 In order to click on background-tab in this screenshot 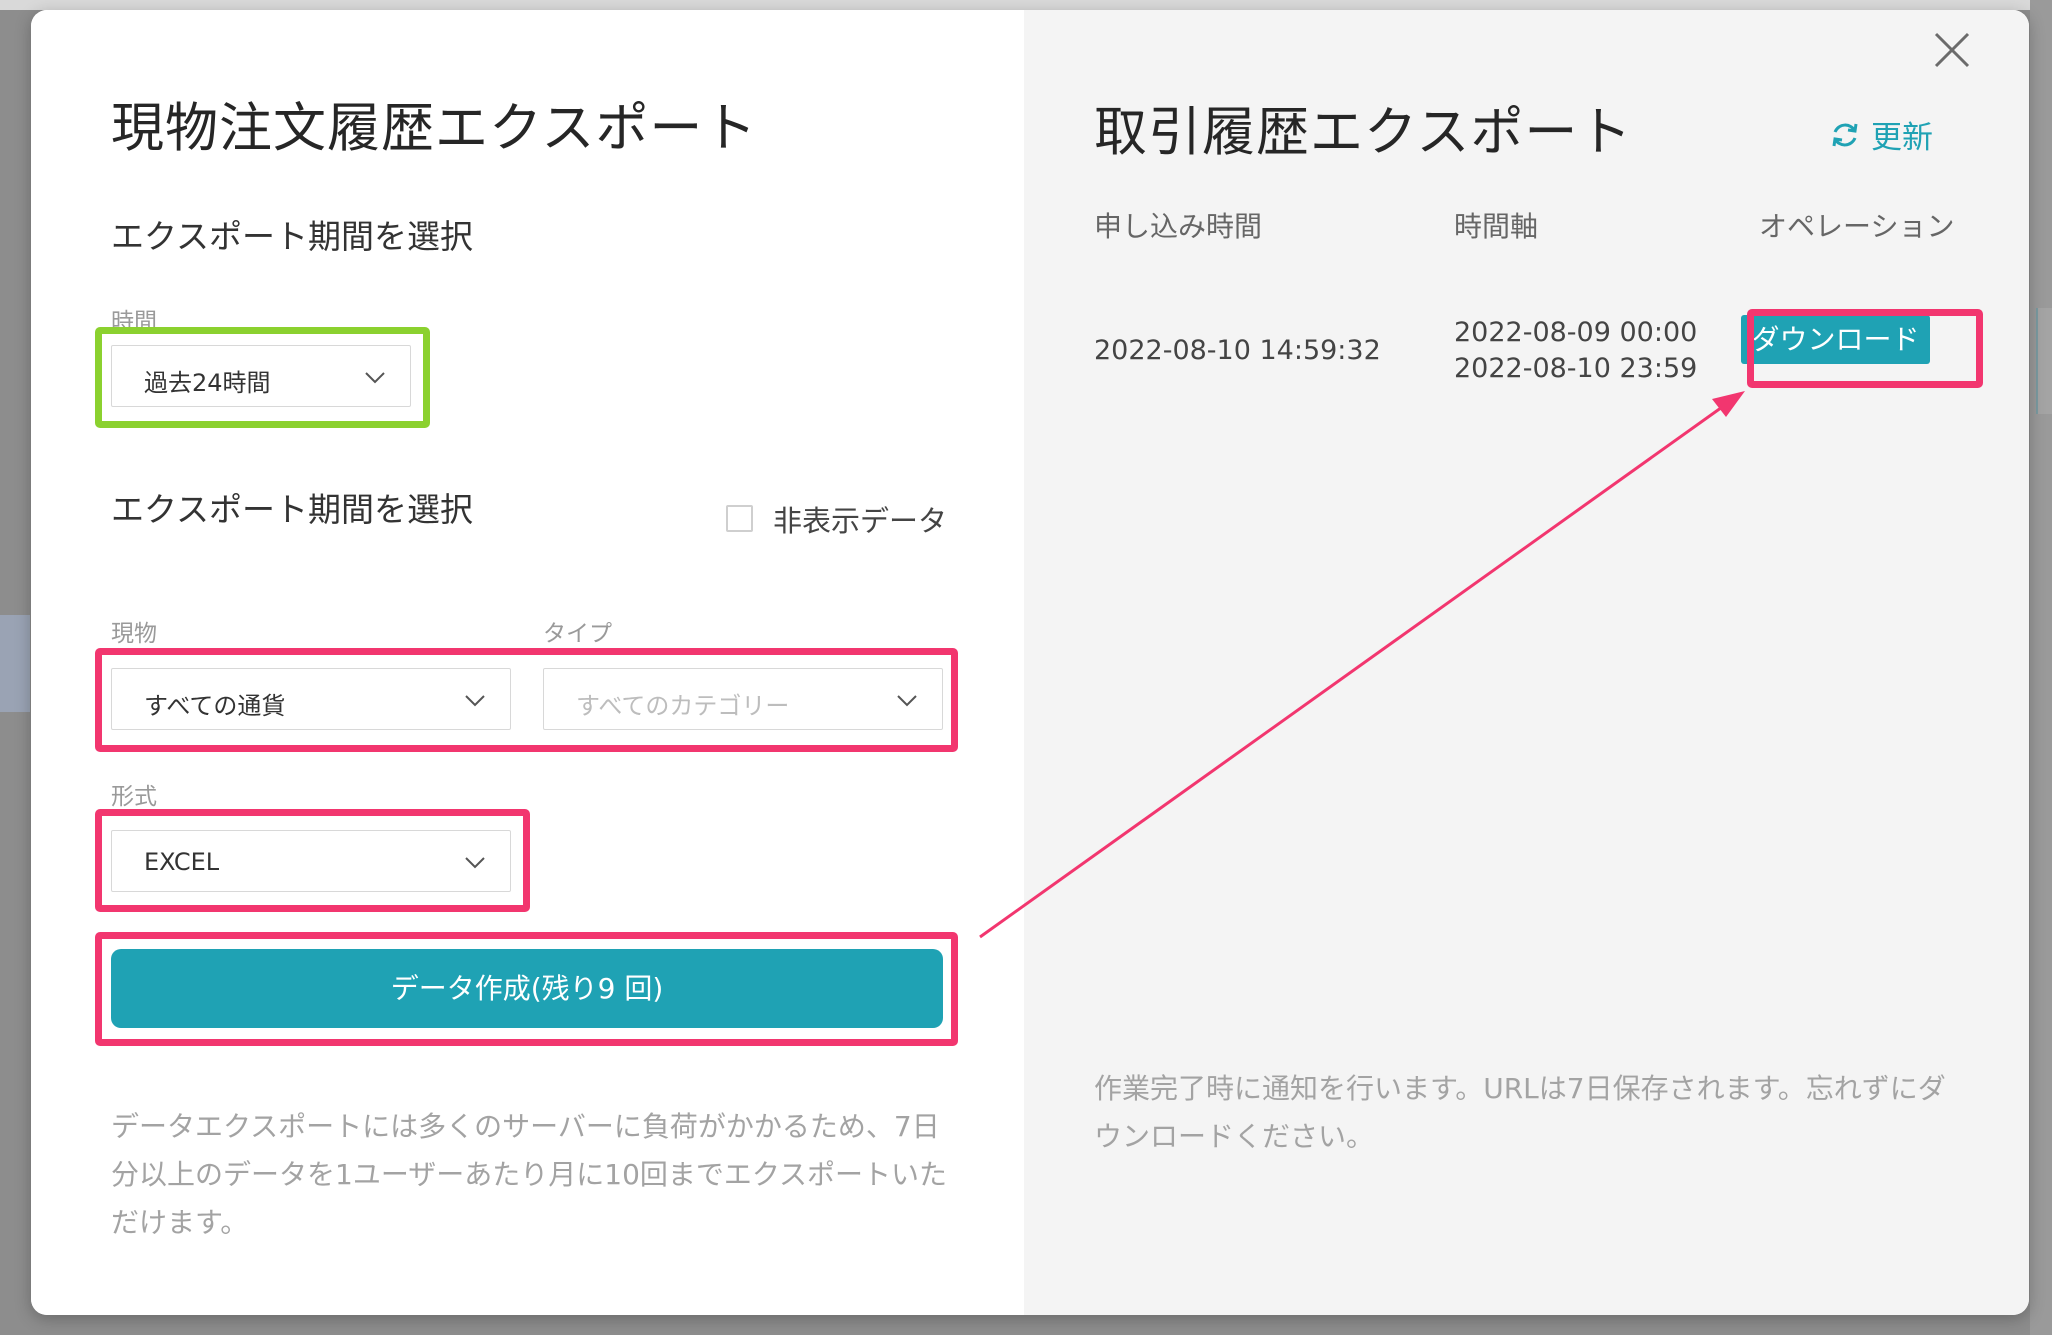, I will do `click(15, 663)`.